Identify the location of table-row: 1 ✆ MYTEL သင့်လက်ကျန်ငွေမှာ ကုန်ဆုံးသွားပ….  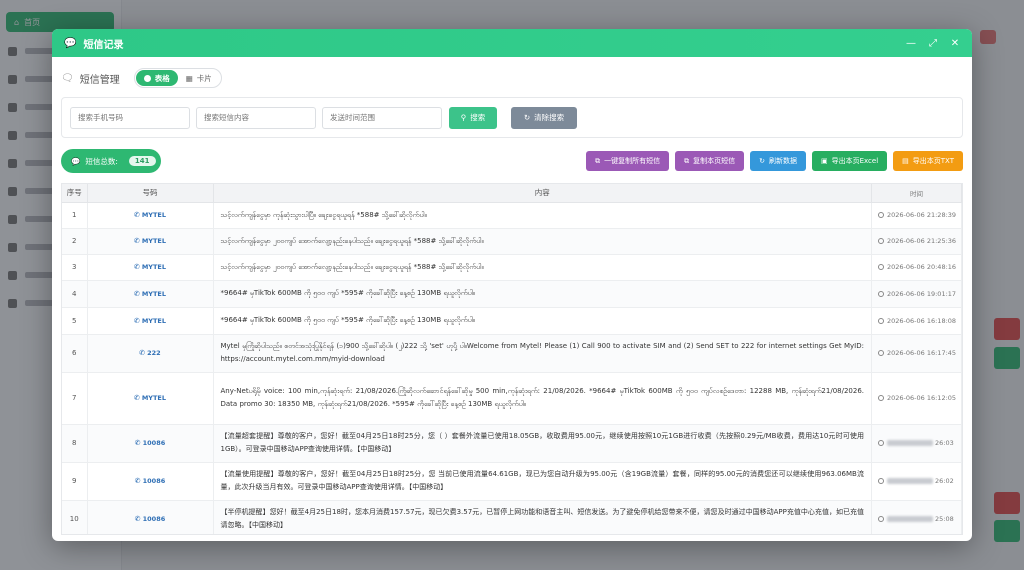
(512, 215).